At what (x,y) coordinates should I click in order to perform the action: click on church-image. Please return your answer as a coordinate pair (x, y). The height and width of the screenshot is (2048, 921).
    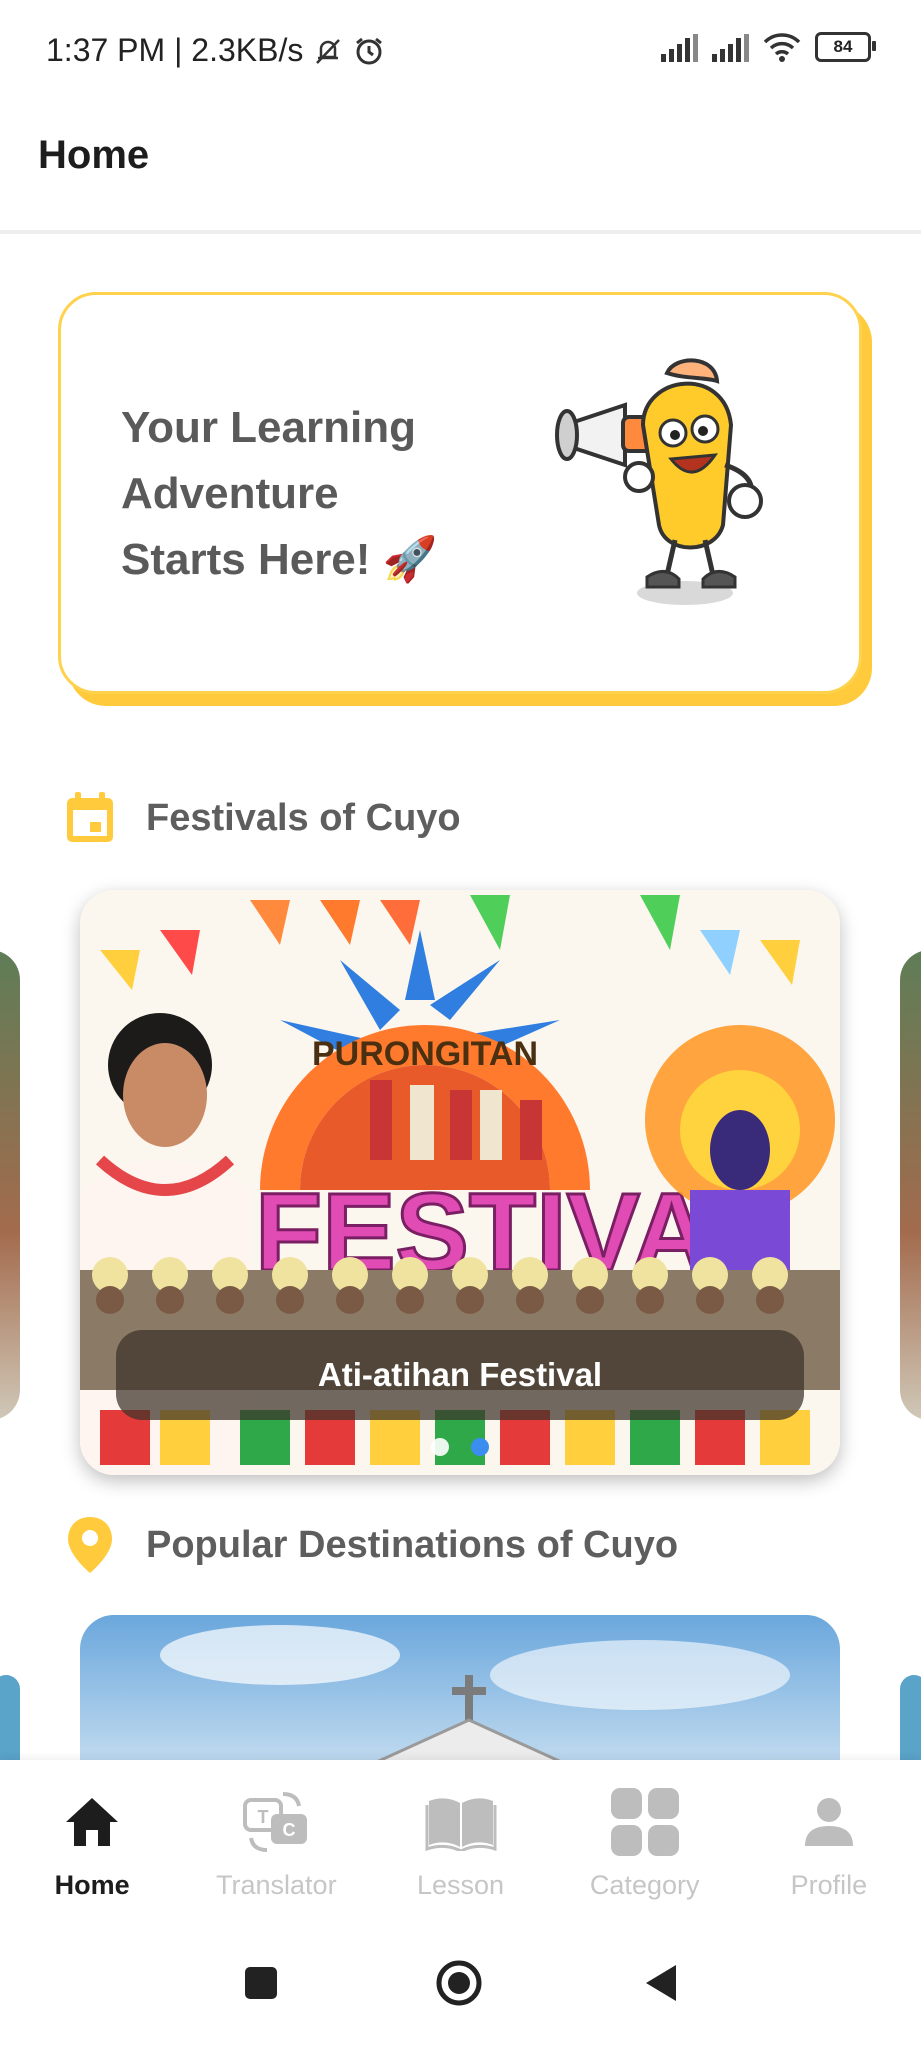
    Looking at the image, I should click on (475, 1692).